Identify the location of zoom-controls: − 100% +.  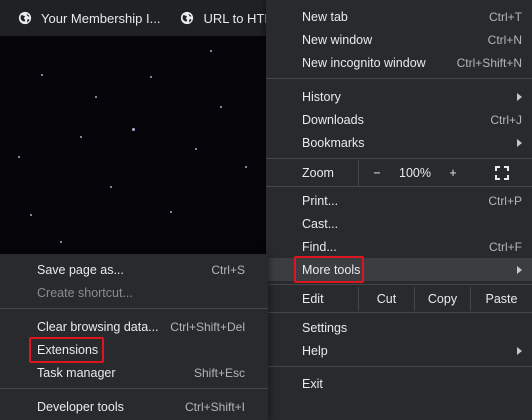
(445, 173).